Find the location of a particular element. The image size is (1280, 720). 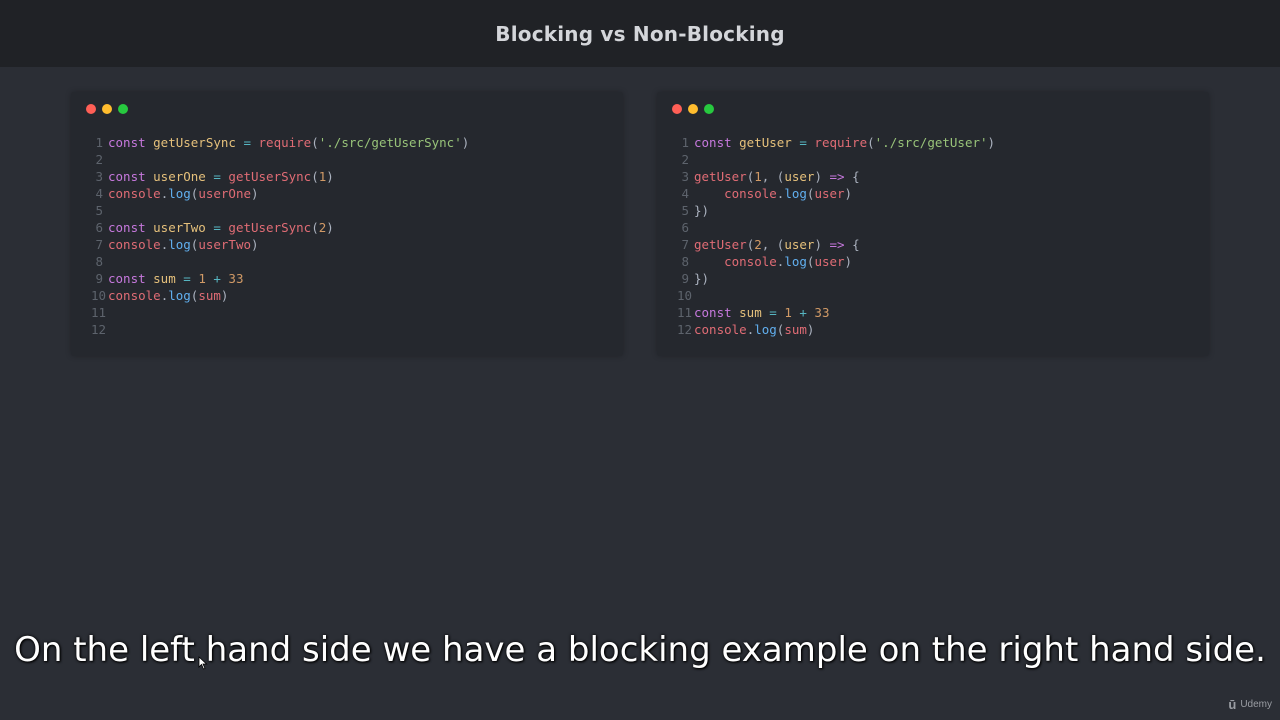

code-line: 12 console.log(sum) is located at coordinates (836, 329).